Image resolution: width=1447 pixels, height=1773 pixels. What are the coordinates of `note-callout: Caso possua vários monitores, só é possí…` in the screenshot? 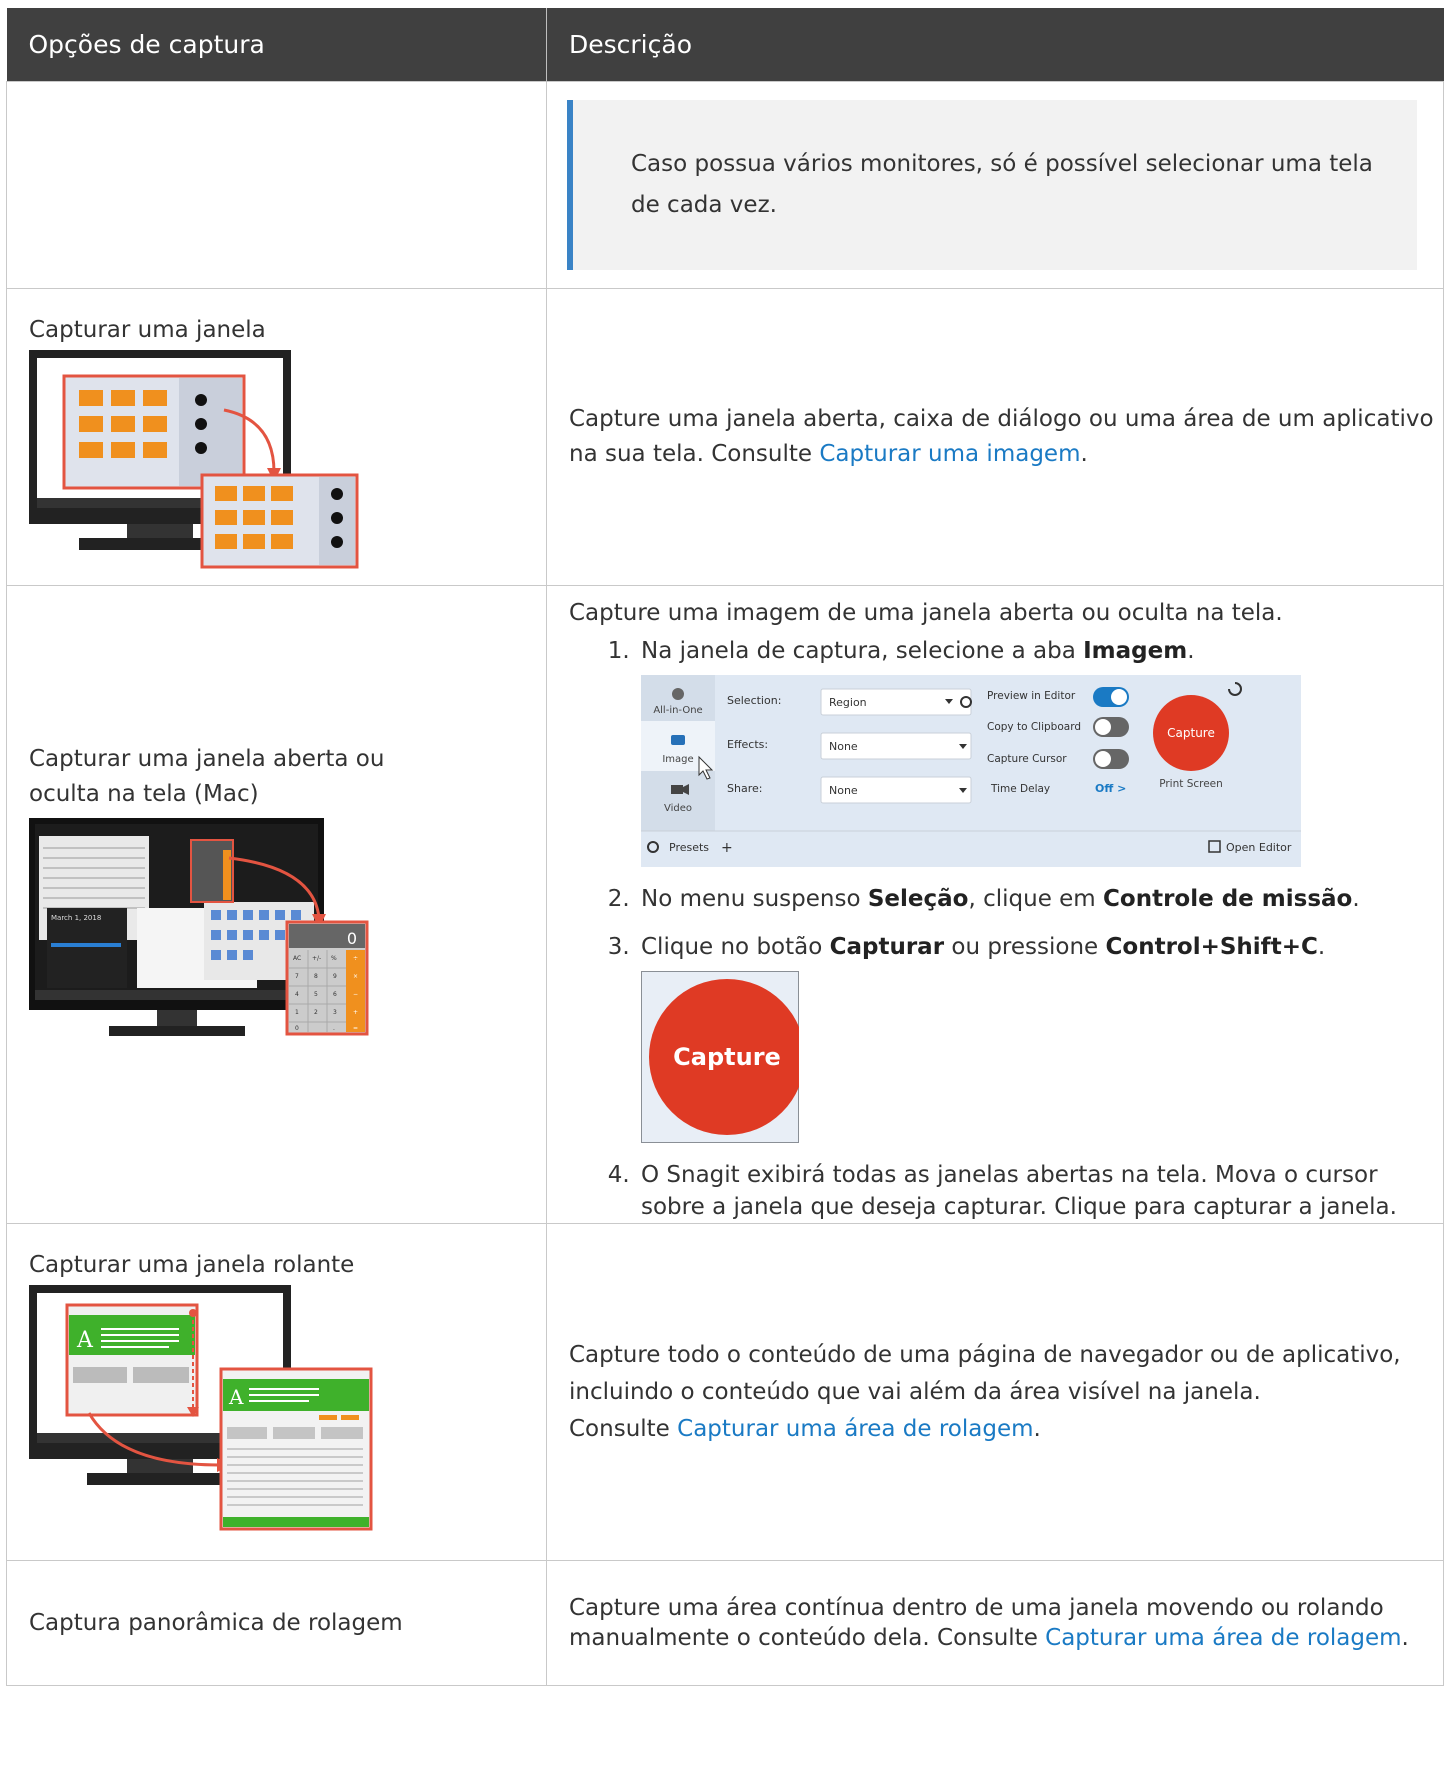 It's located at (992, 185).